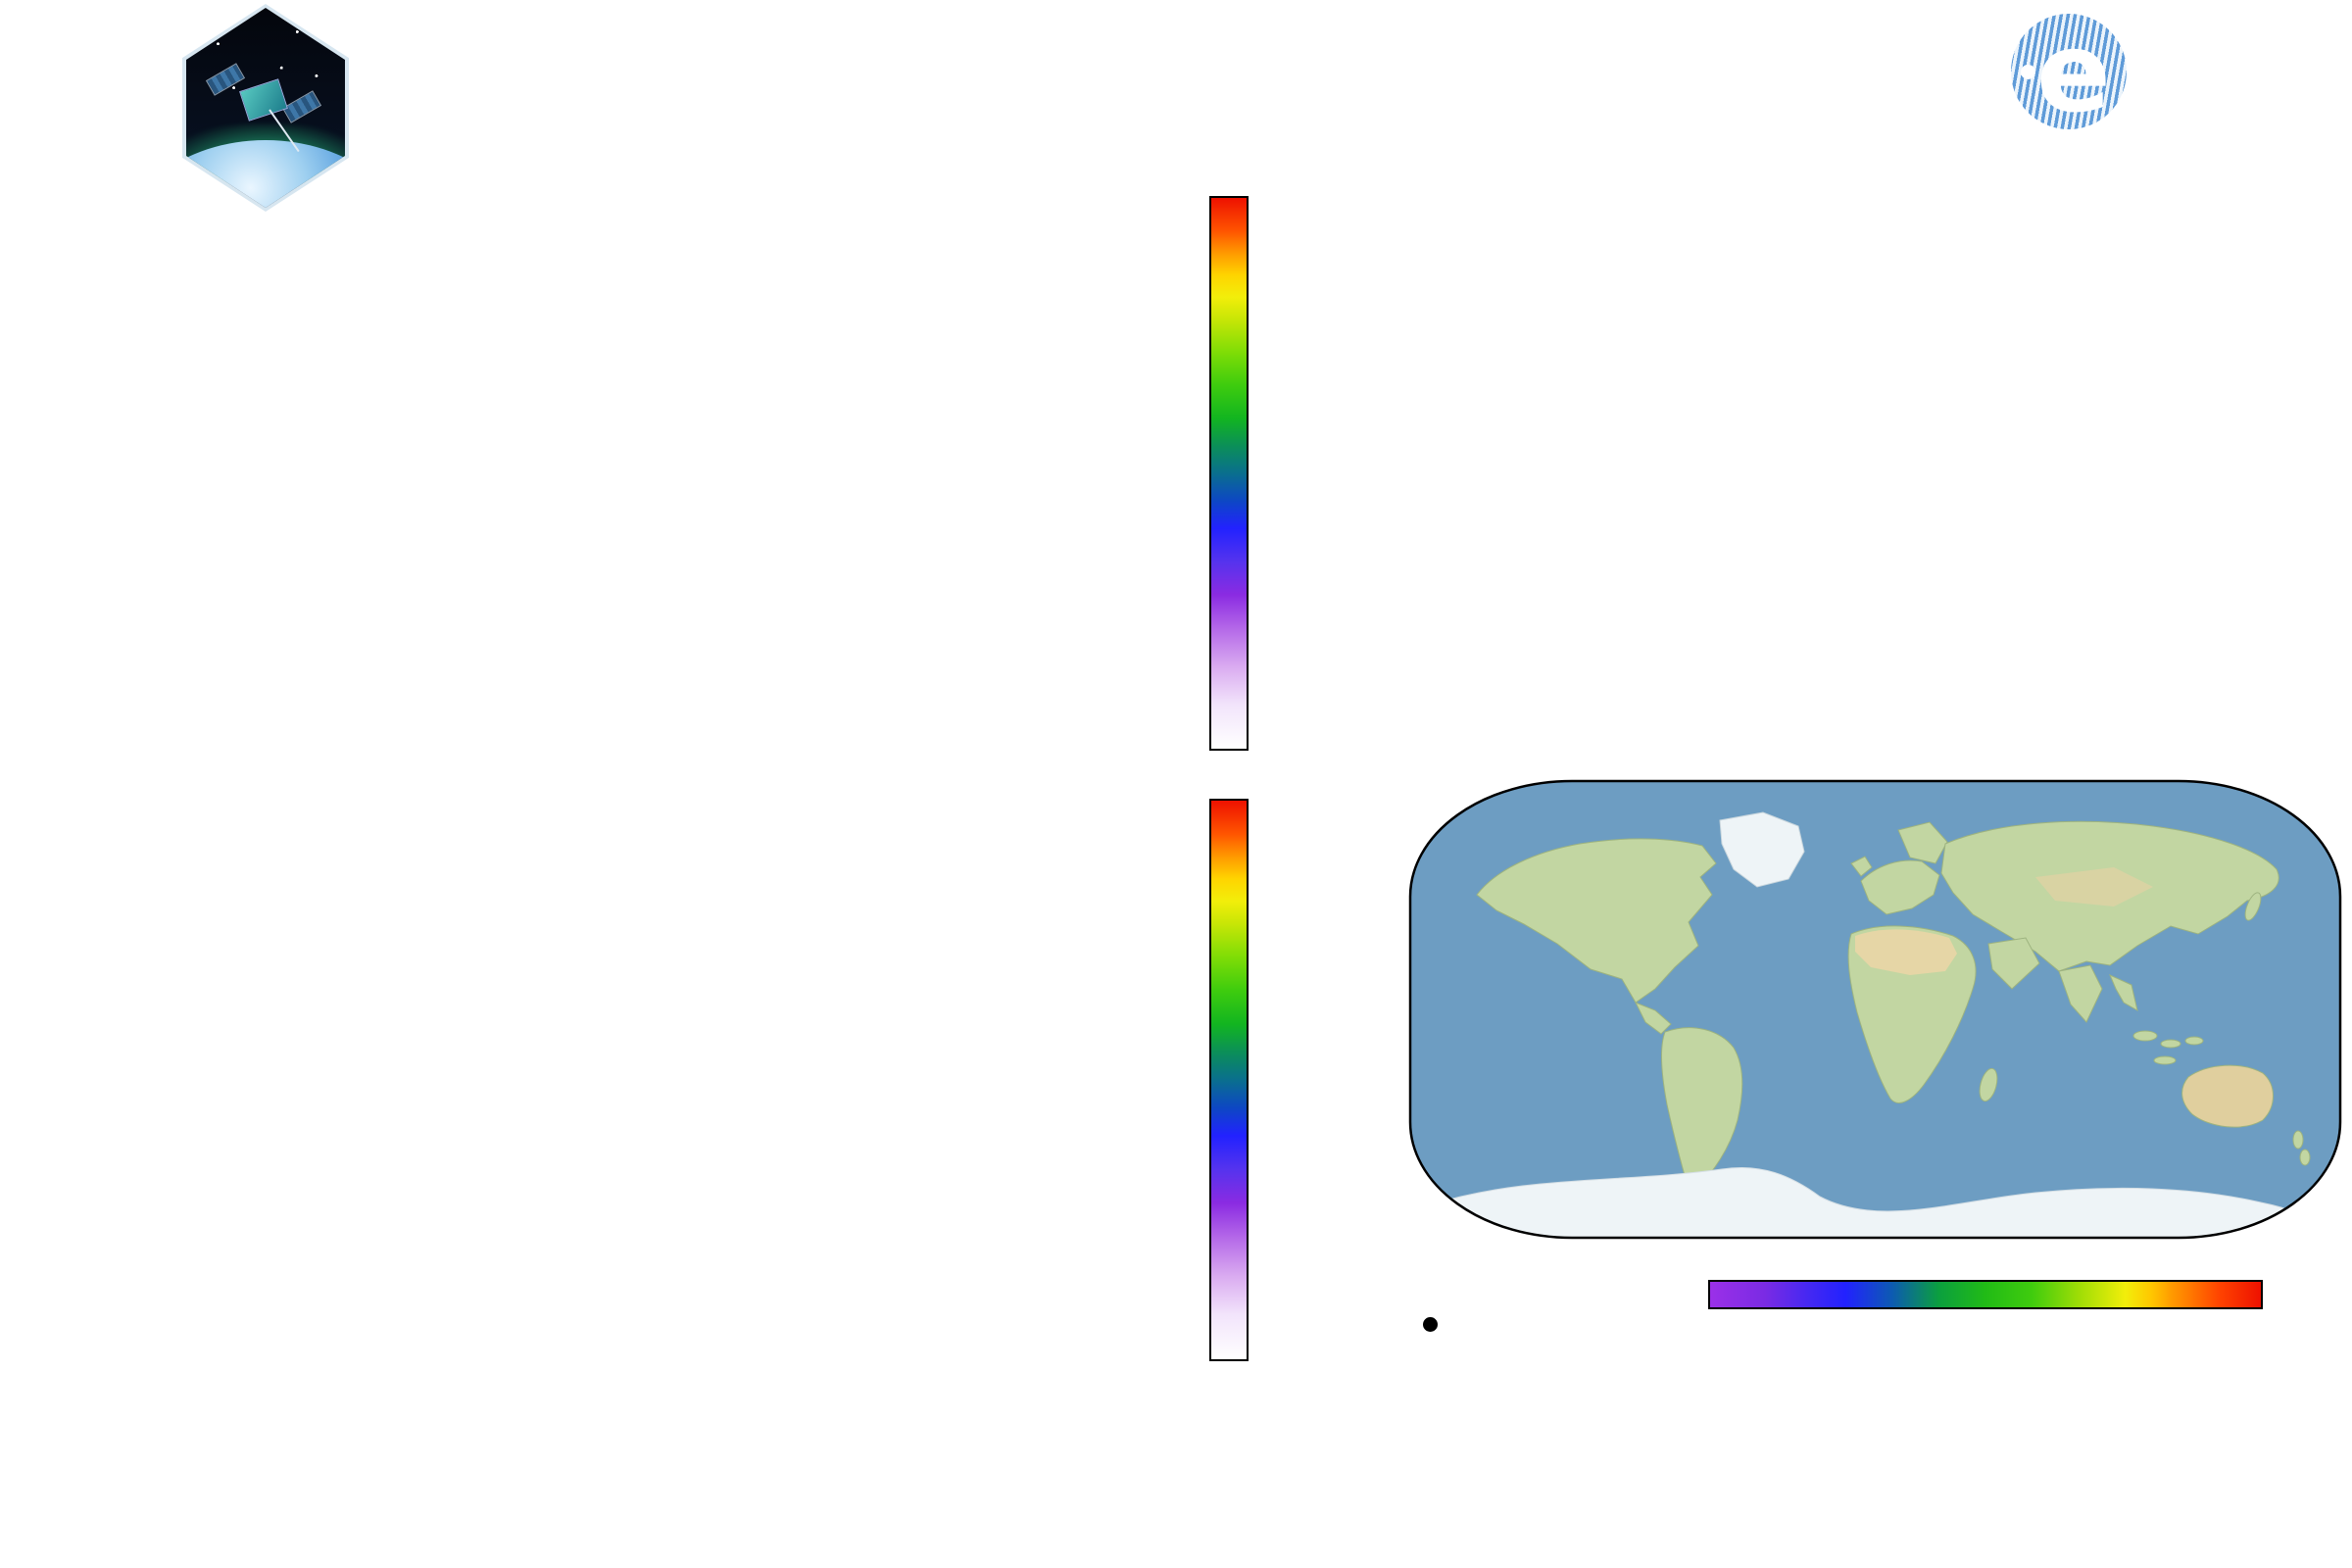 This screenshot has height=1568, width=2352. I want to click on satellite-panel-right-icon, so click(301, 106).